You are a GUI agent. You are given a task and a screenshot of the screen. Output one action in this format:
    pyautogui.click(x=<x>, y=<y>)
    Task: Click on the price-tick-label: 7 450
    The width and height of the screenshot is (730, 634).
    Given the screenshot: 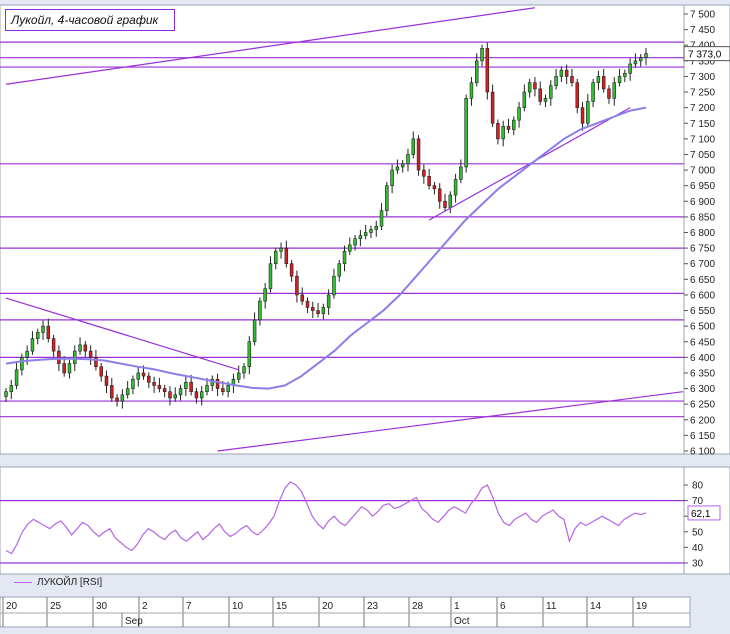 What is the action you would take?
    pyautogui.click(x=702, y=30)
    